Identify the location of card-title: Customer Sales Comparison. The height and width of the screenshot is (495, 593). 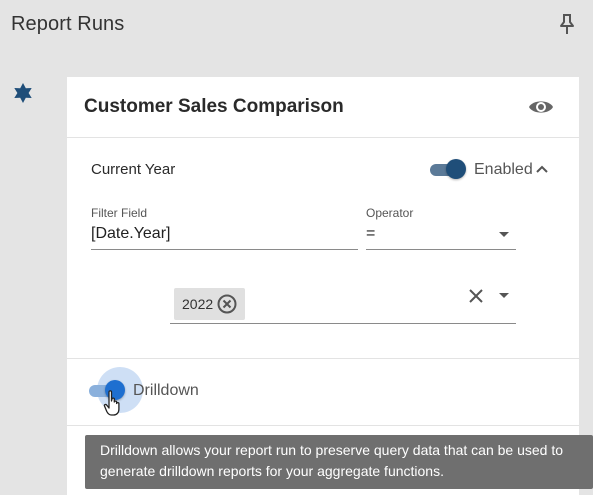
(214, 106).